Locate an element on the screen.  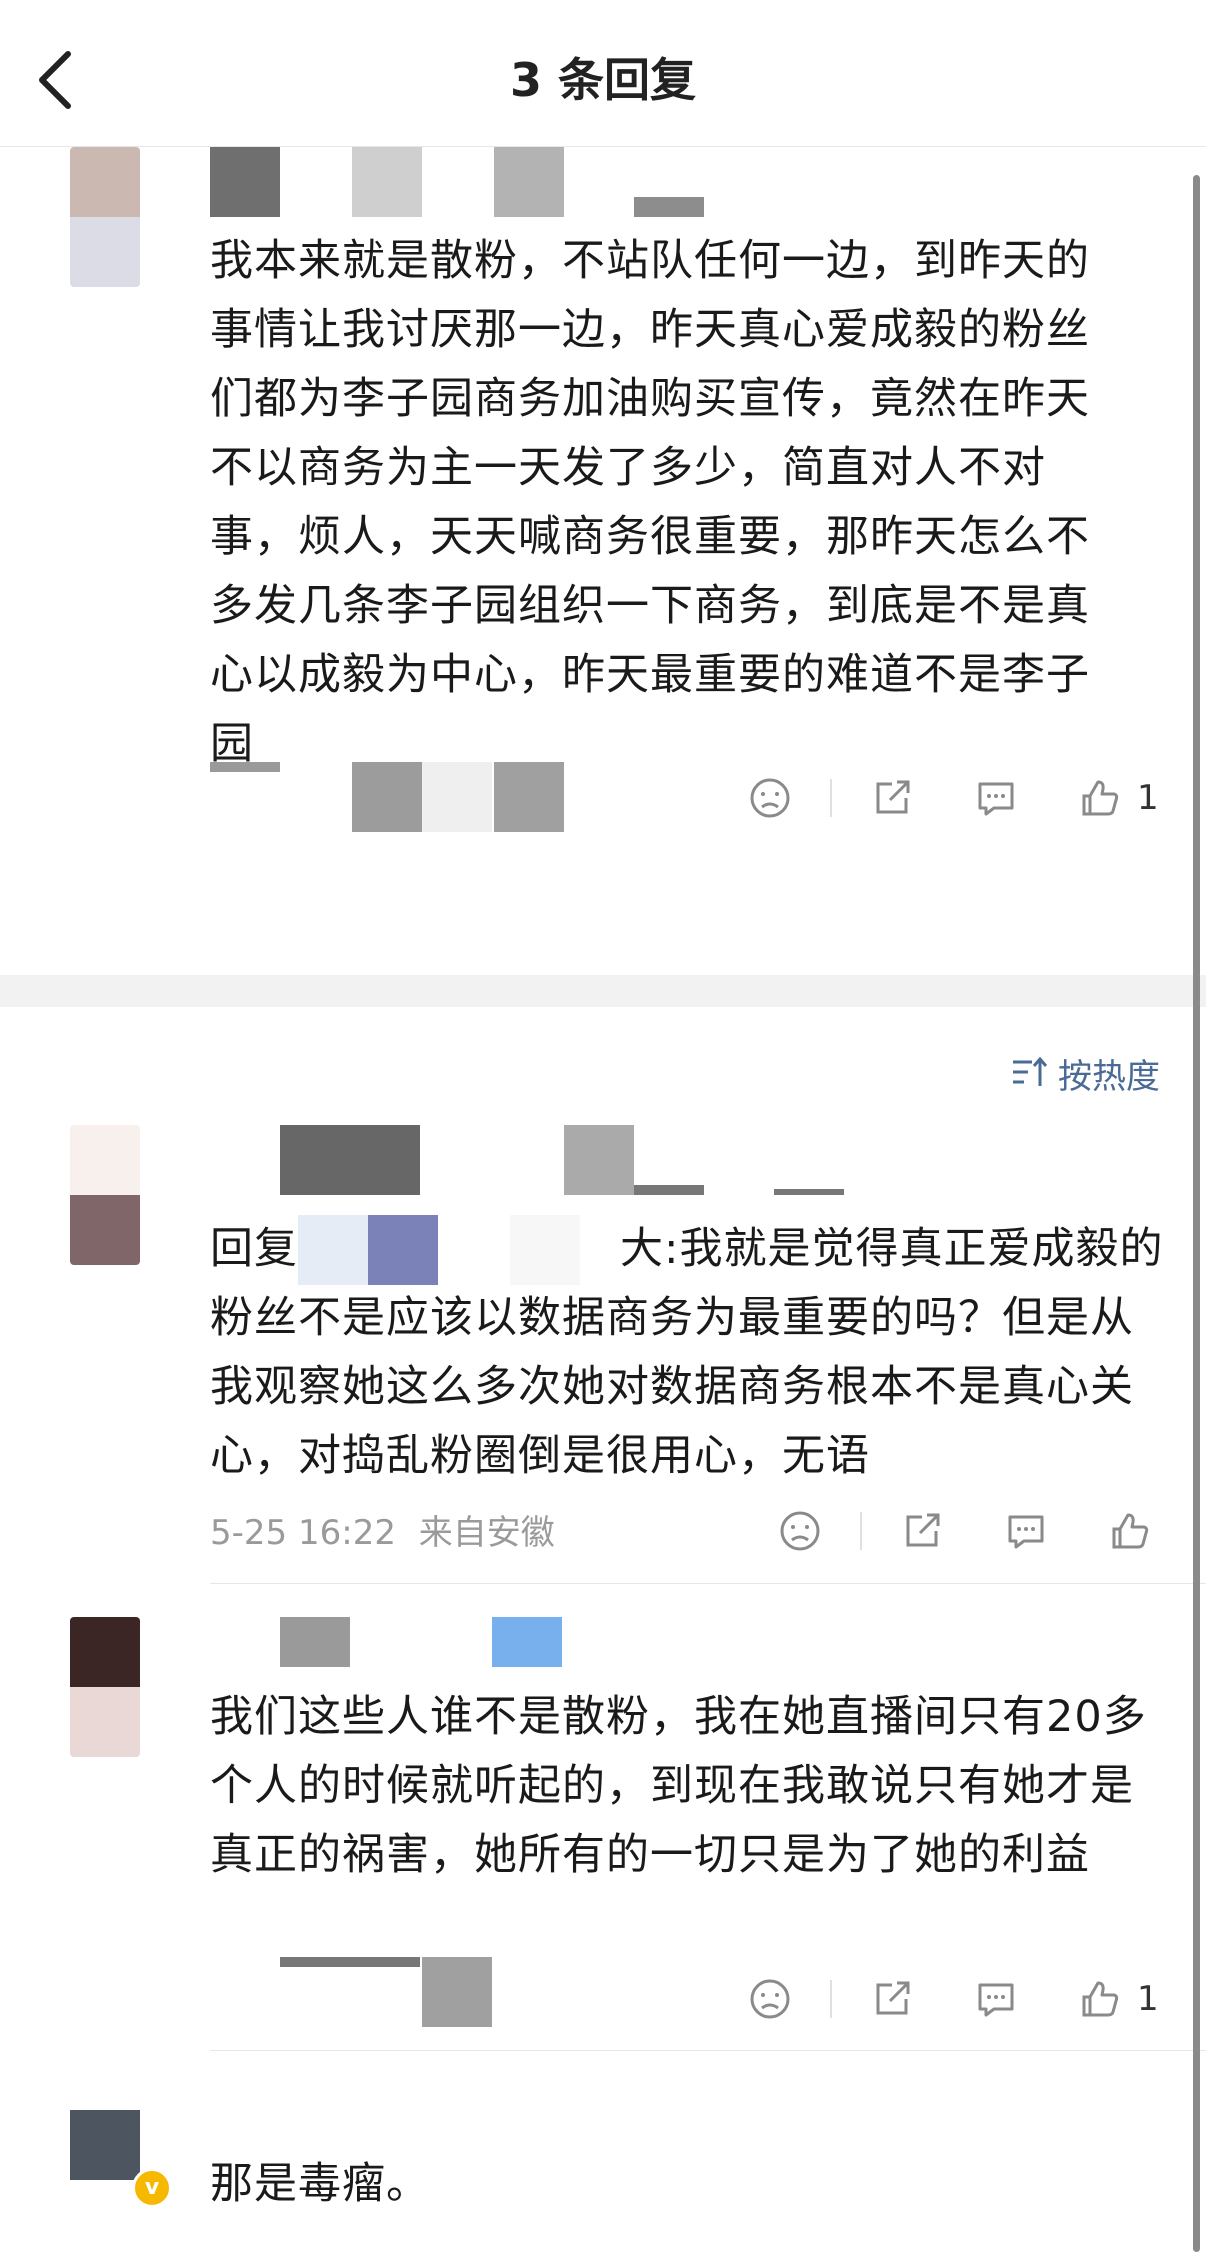
comment-meta-redacted is located at coordinates (390, 797).